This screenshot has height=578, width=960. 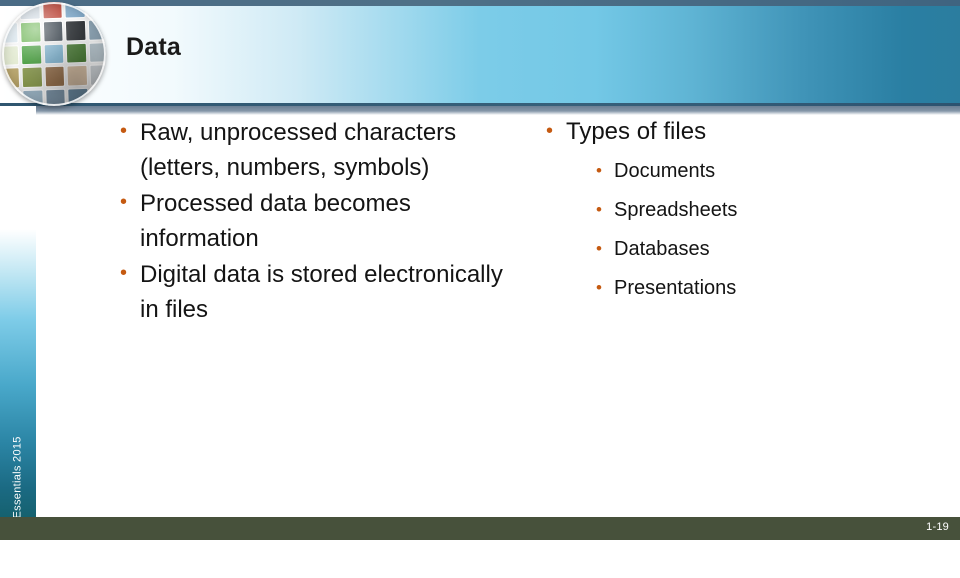 I want to click on photo-mosaic-globe-icon, so click(x=54, y=54).